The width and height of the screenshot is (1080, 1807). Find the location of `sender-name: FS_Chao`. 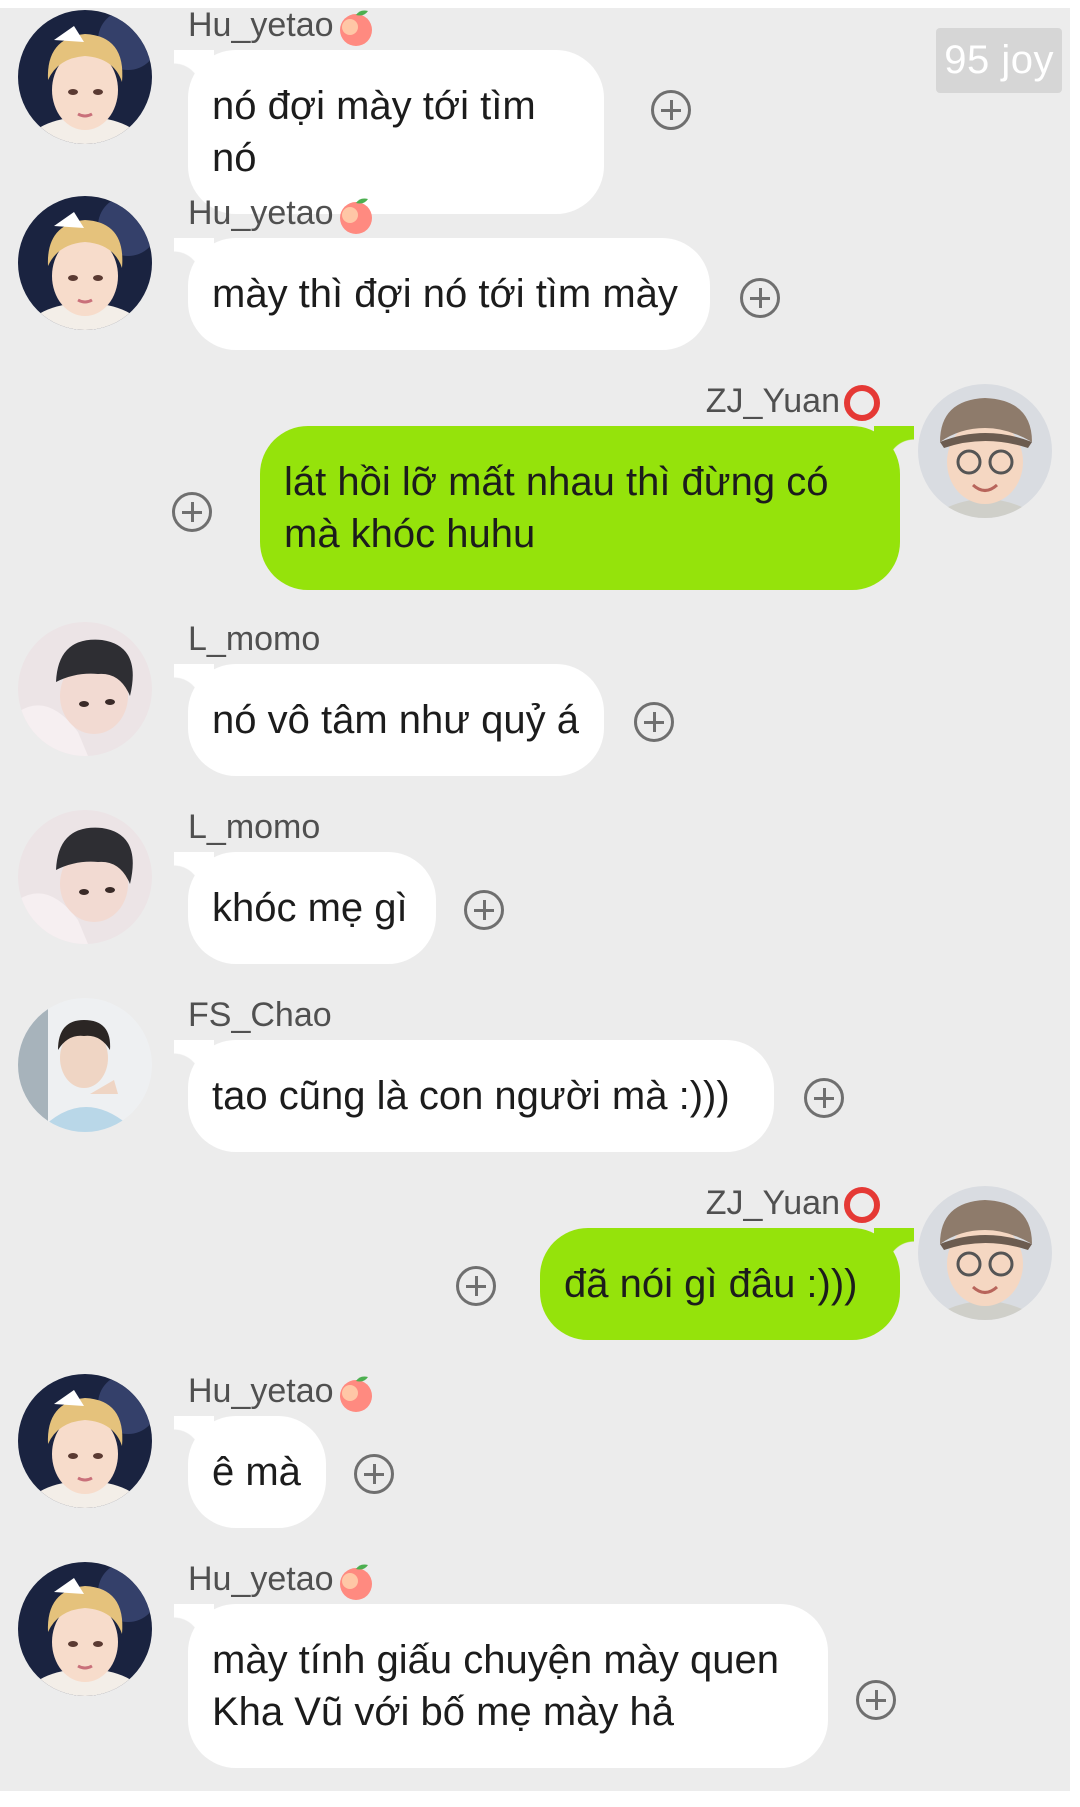

sender-name: FS_Chao is located at coordinates (260, 1015).